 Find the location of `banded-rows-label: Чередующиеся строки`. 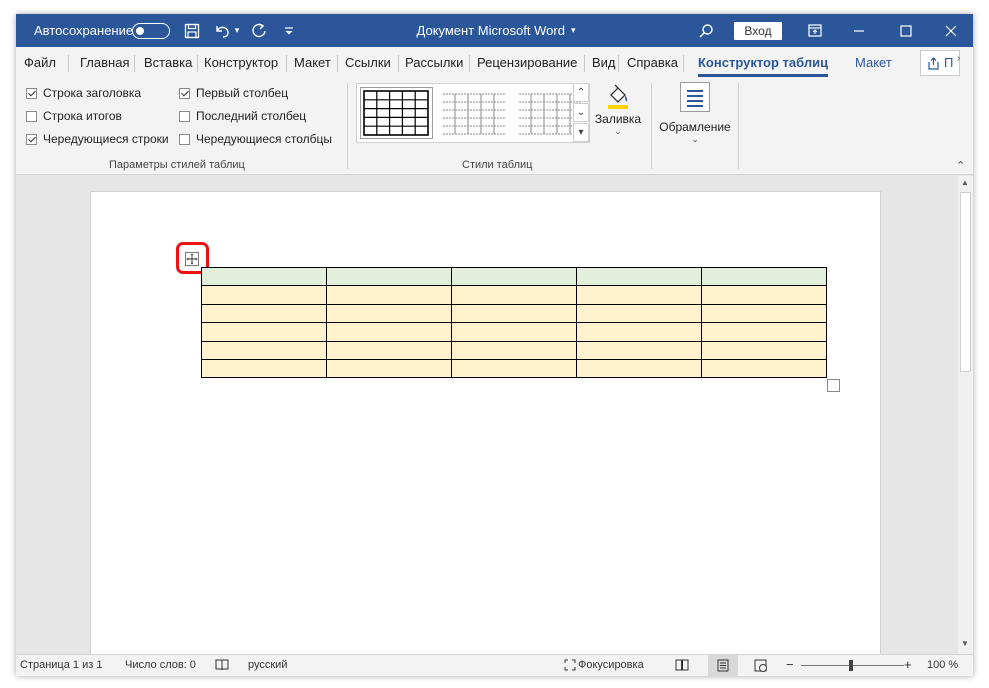

banded-rows-label: Чередующиеся строки is located at coordinates (106, 139).